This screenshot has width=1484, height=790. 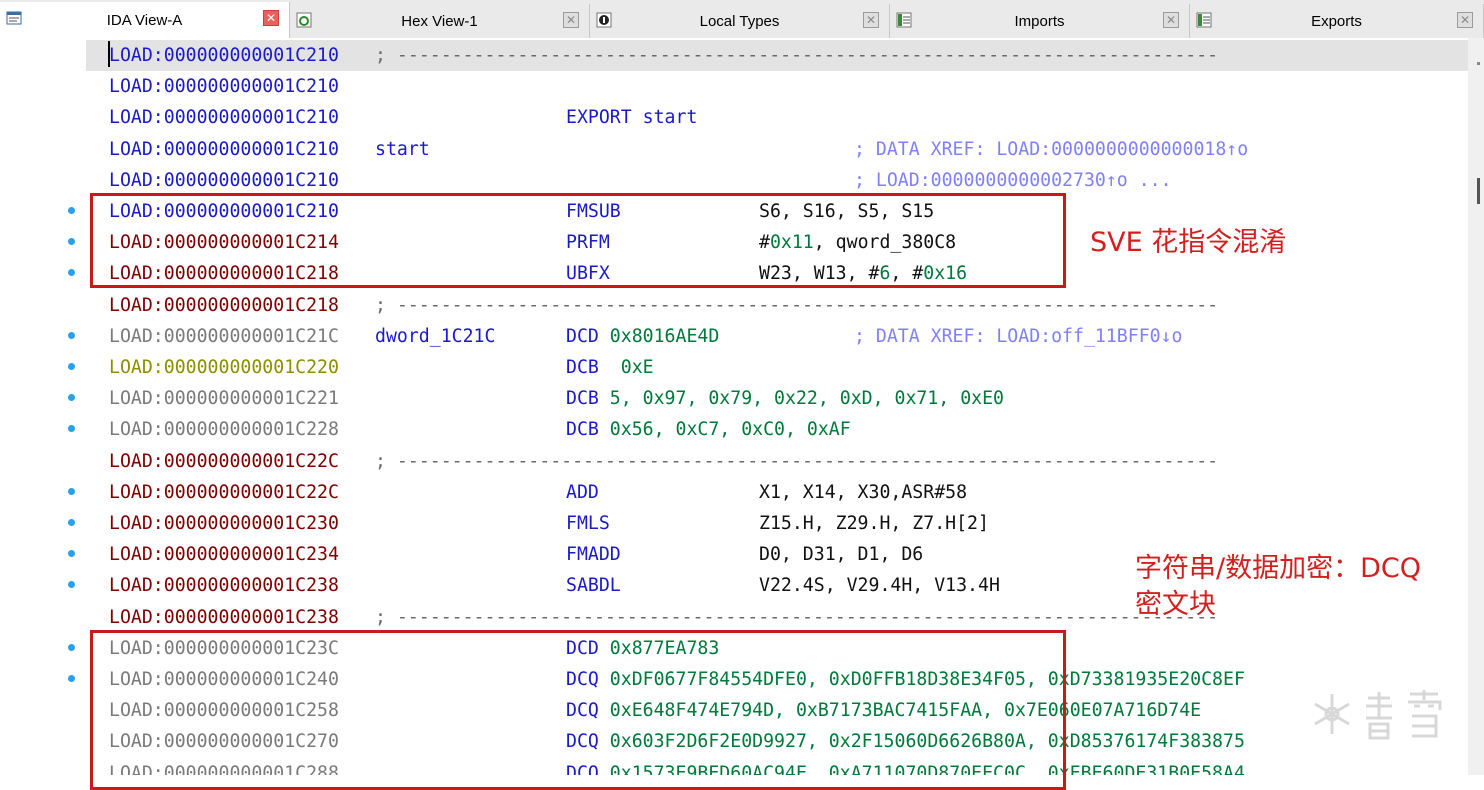 I want to click on scrollbar-thumb, so click(x=1478, y=191).